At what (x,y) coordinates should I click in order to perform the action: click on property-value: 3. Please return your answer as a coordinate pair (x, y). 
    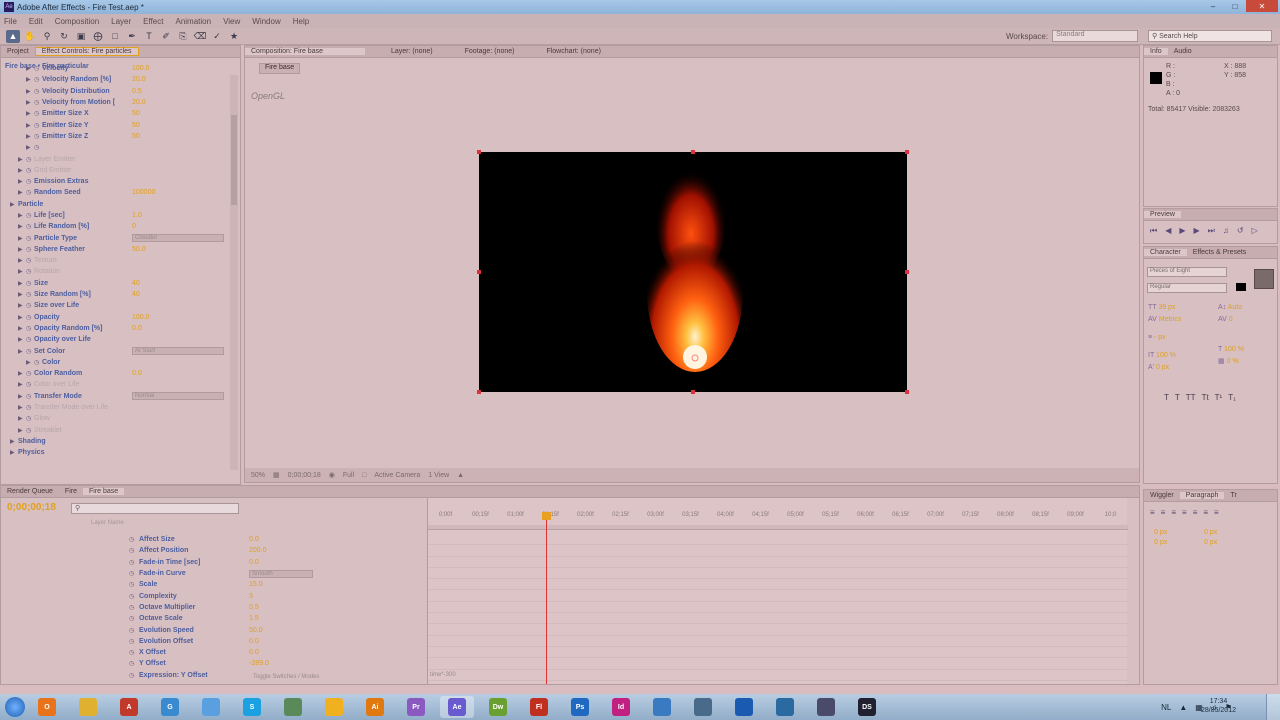
    Looking at the image, I should click on (251, 596).